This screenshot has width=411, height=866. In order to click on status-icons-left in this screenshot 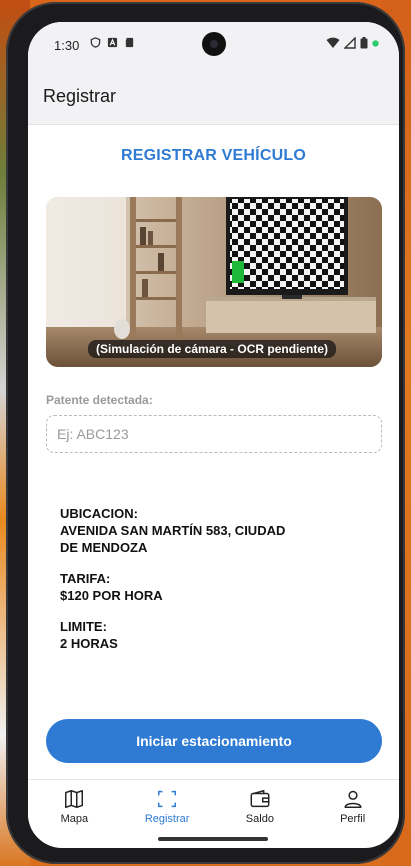, I will do `click(112, 42)`.